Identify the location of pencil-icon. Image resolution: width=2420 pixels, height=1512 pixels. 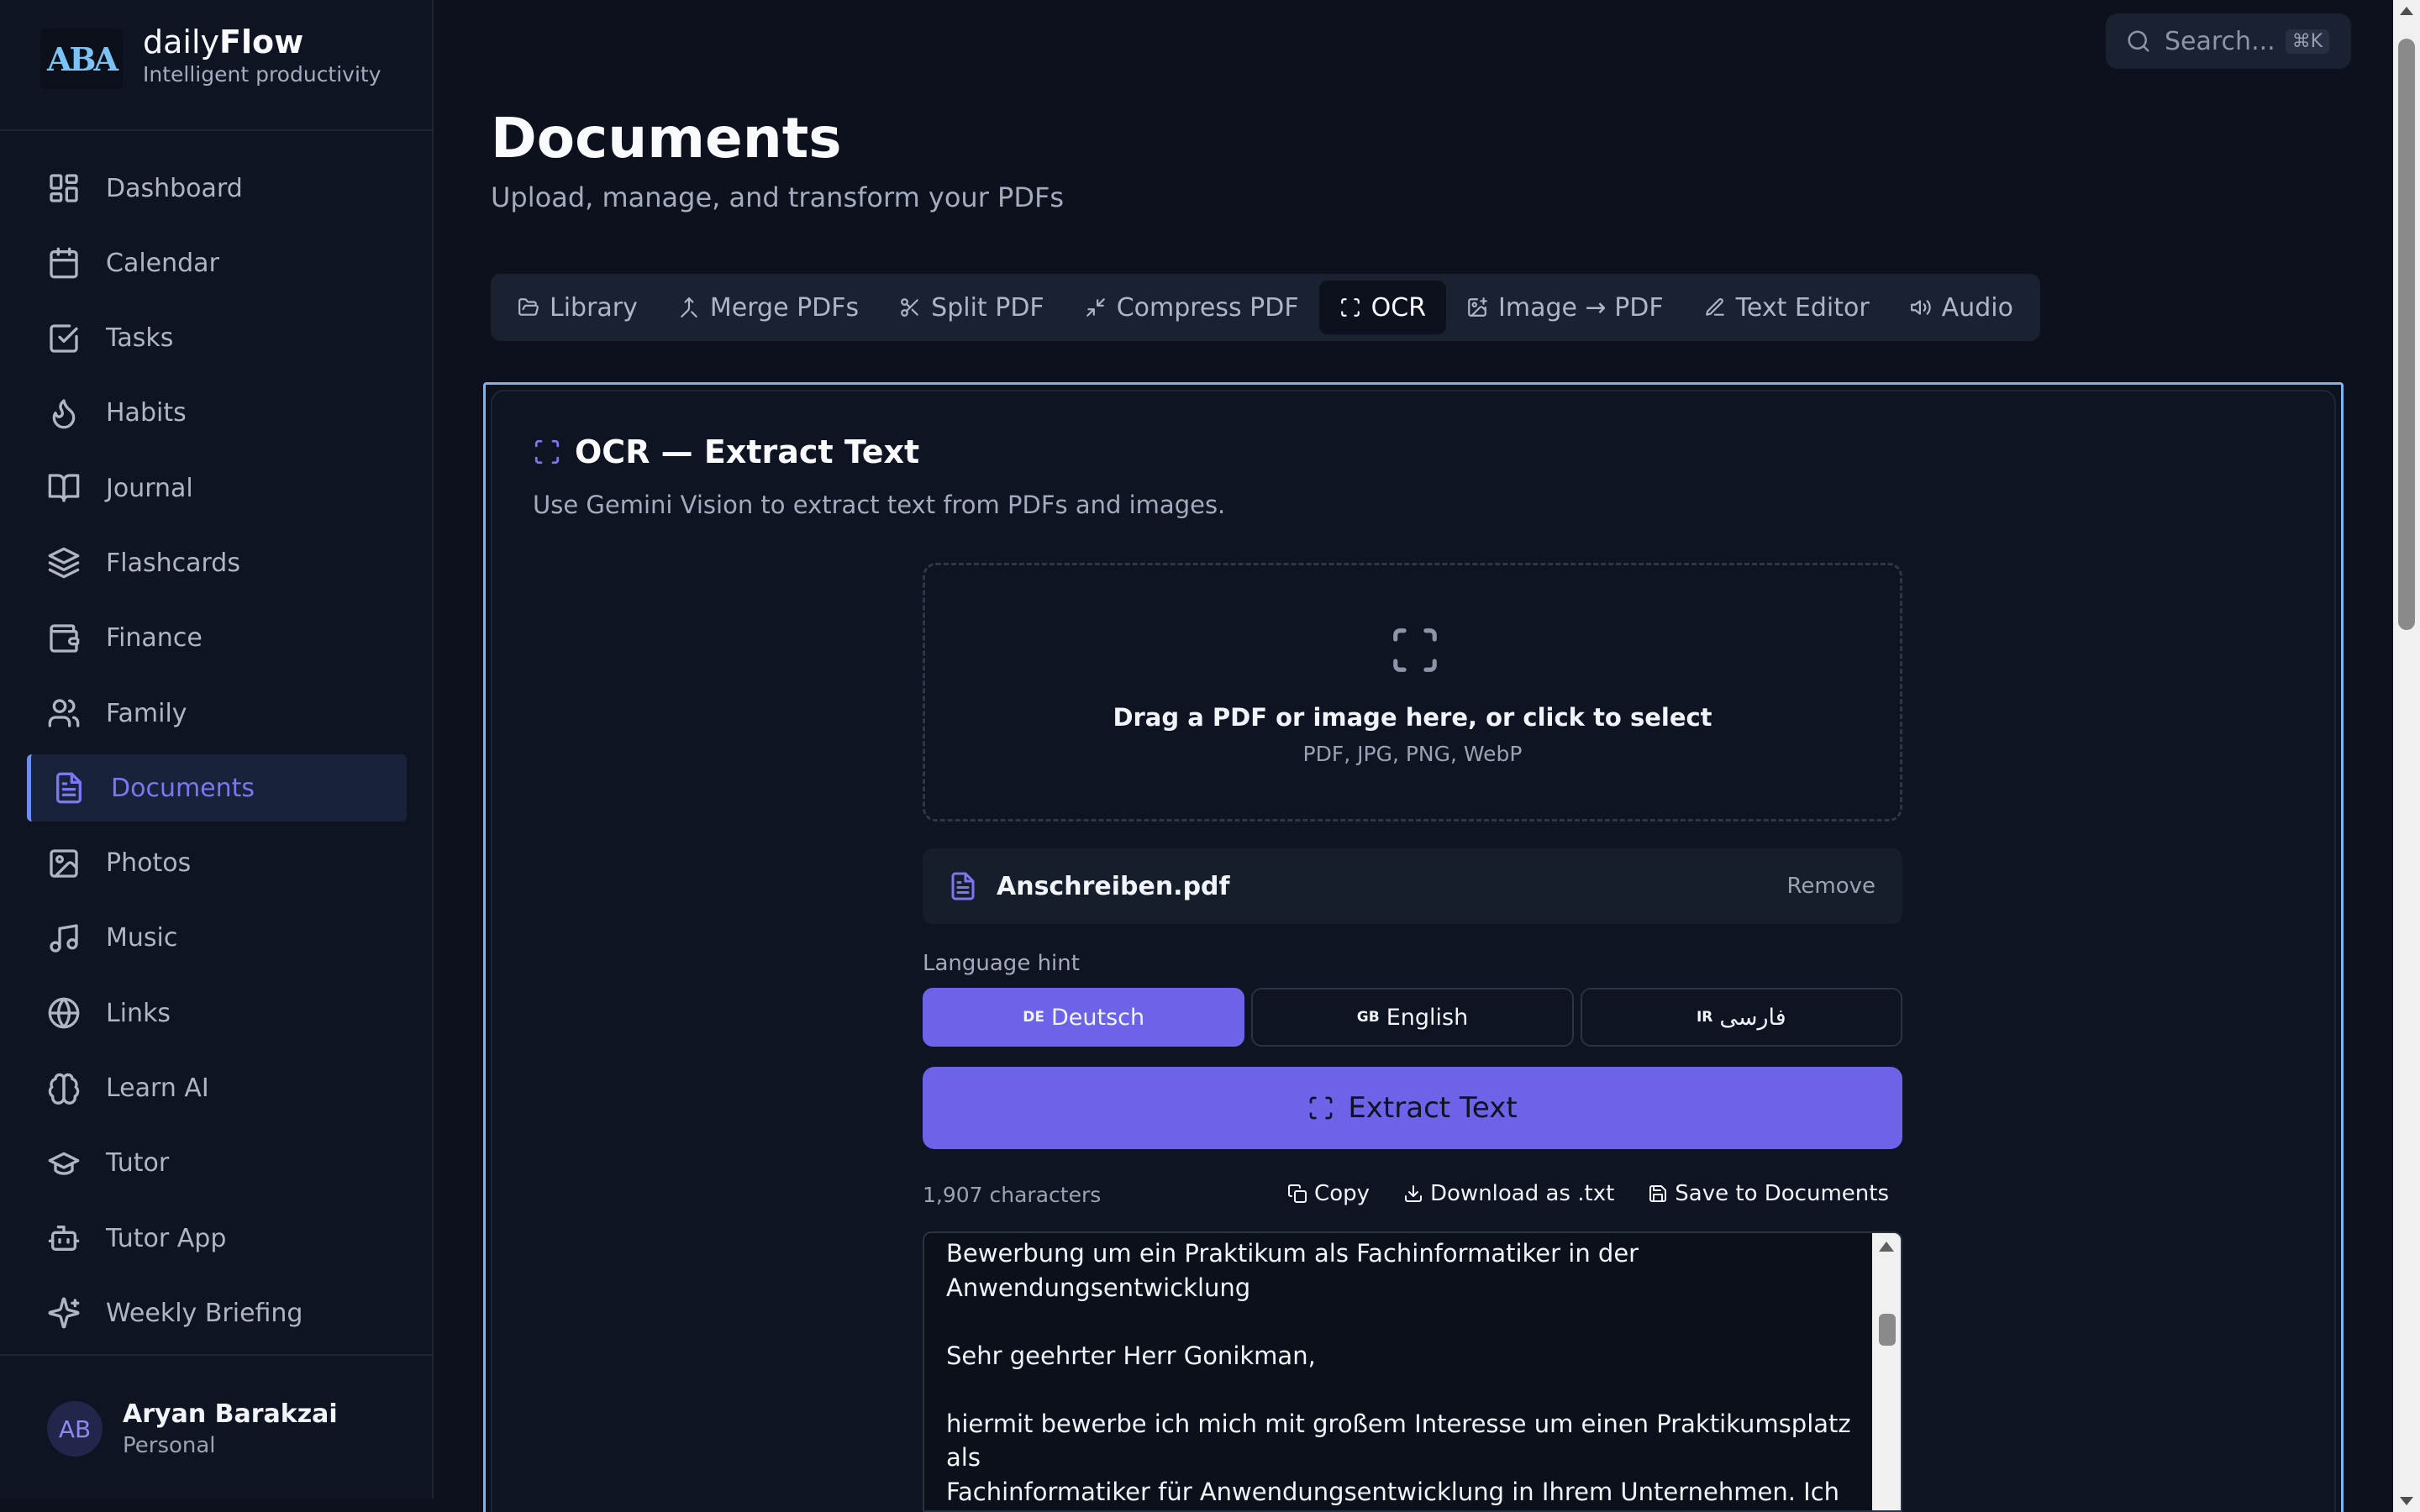
(1714, 307).